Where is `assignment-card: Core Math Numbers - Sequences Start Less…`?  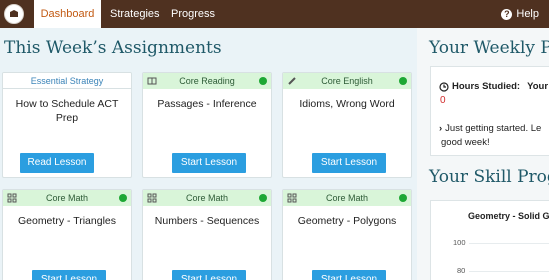
assignment-card: Core Math Numbers - Sequences Start Less… is located at coordinates (207, 234).